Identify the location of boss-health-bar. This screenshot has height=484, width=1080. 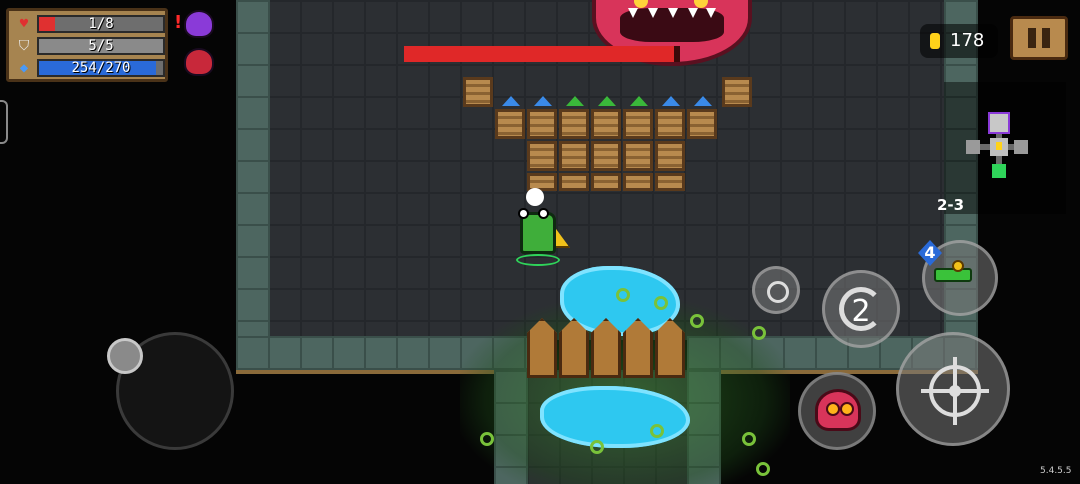
(542, 54).